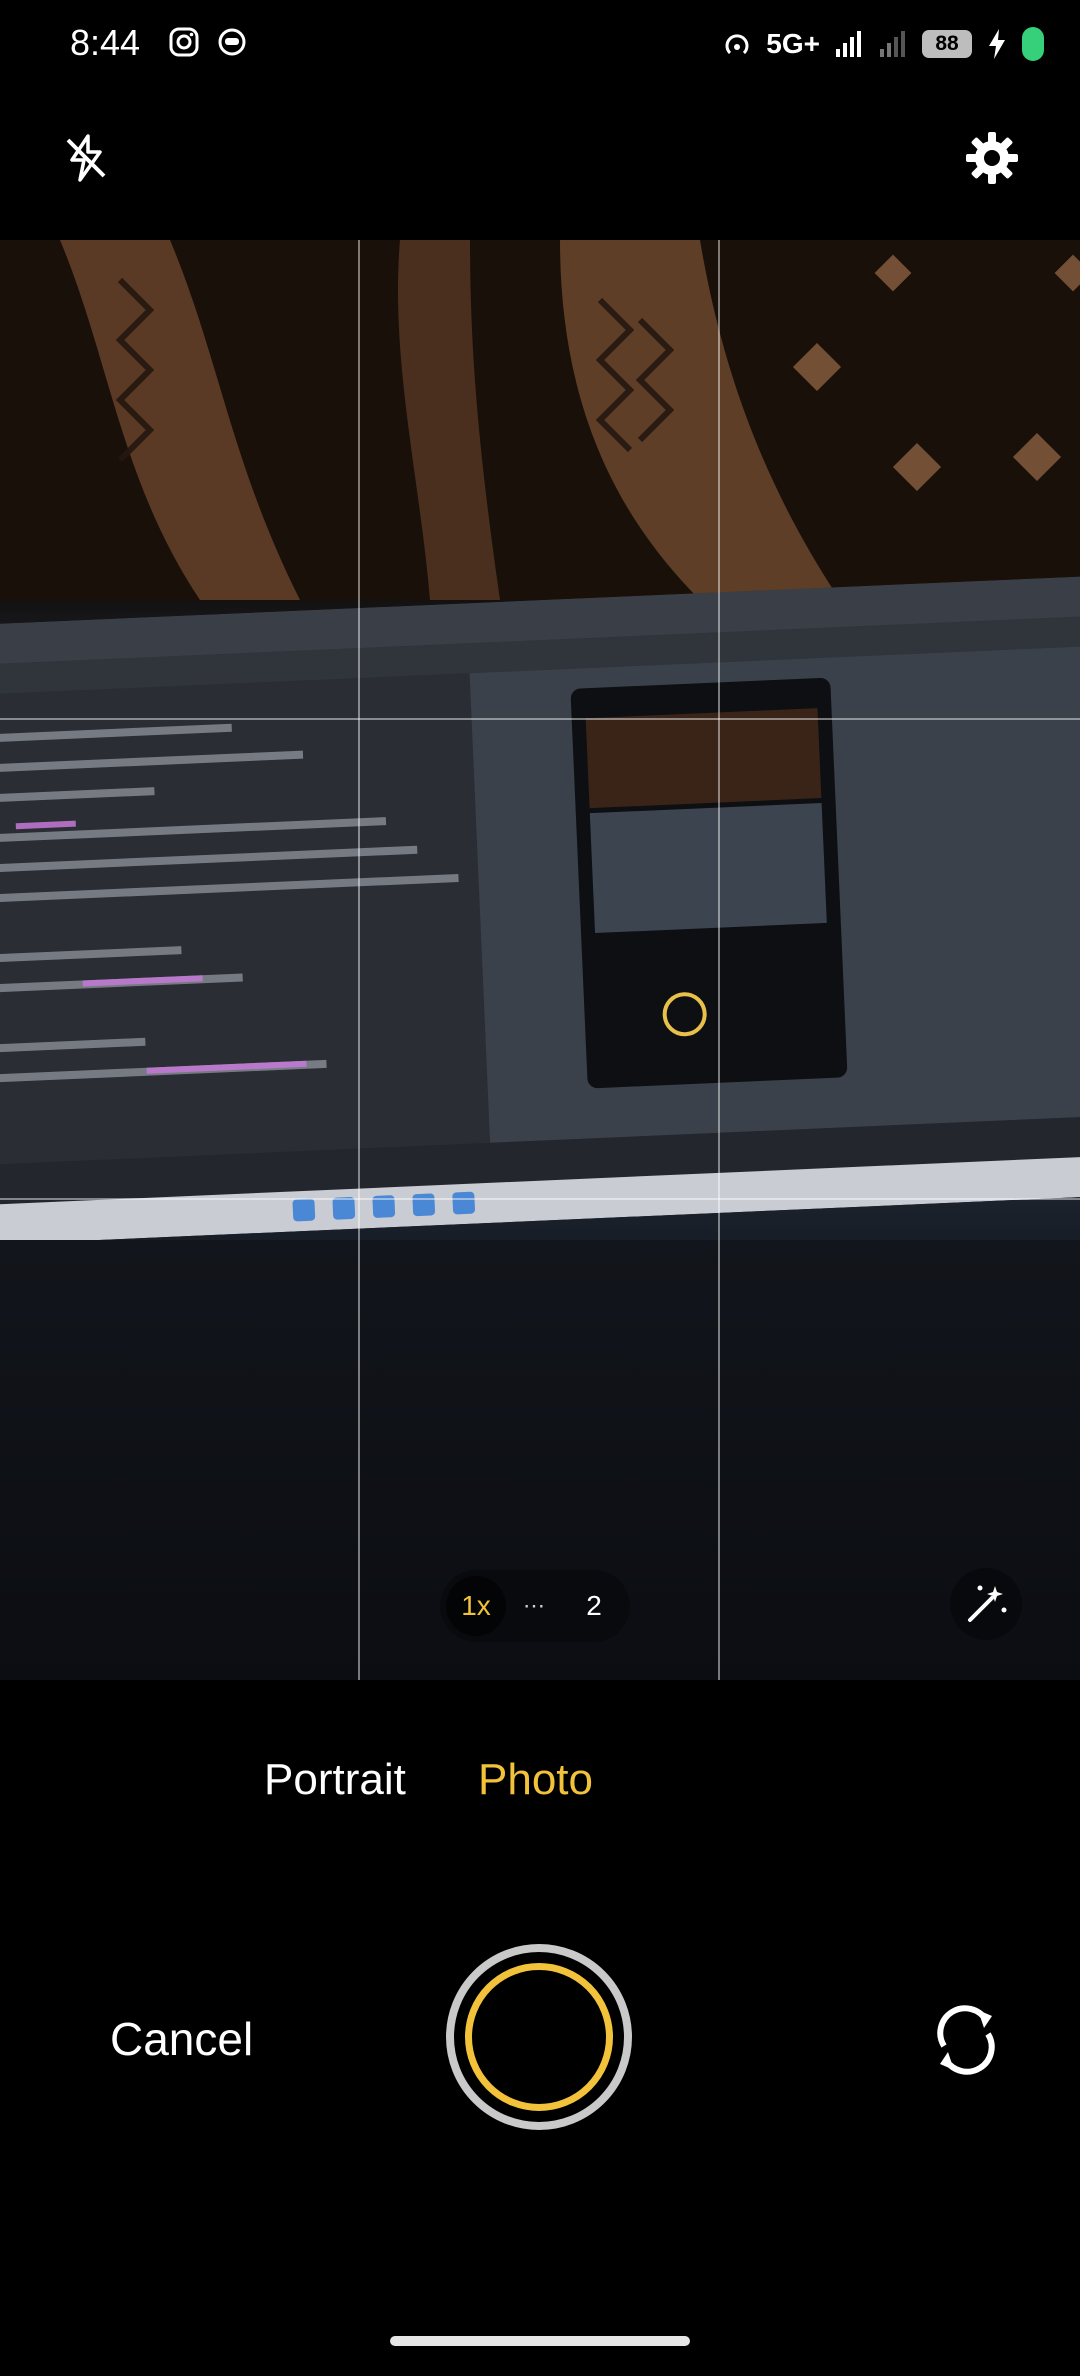 The height and width of the screenshot is (2376, 1080). Describe the element at coordinates (105, 42) in the screenshot. I see `status-time: 8:44` at that location.